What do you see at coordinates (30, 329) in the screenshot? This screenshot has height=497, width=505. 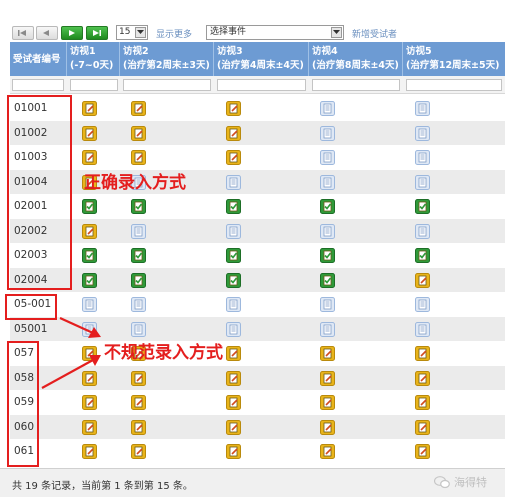 I see `subject-id-cell: 05001` at bounding box center [30, 329].